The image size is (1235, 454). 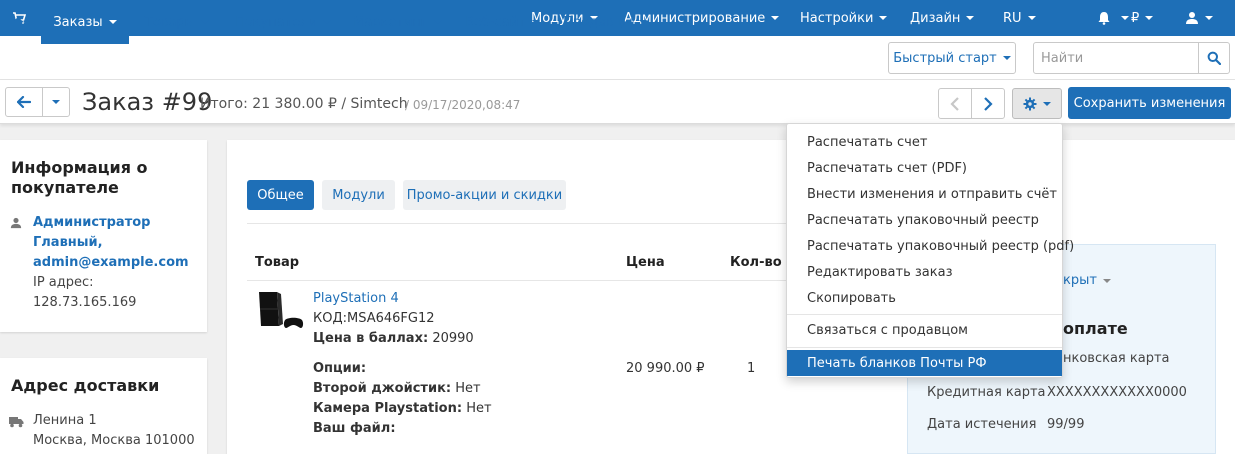 I want to click on nav-vendors: Продавцы, so click(x=605, y=22).